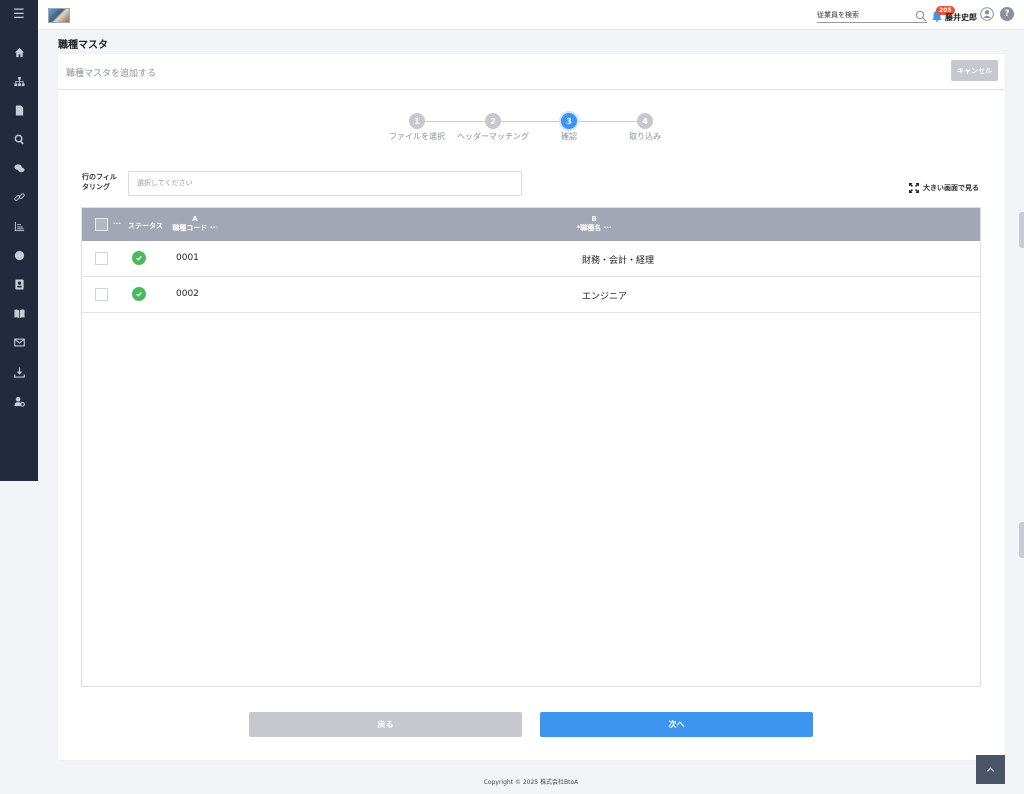 The width and height of the screenshot is (1024, 794). What do you see at coordinates (987, 14) in the screenshot?
I see `avatar-icon` at bounding box center [987, 14].